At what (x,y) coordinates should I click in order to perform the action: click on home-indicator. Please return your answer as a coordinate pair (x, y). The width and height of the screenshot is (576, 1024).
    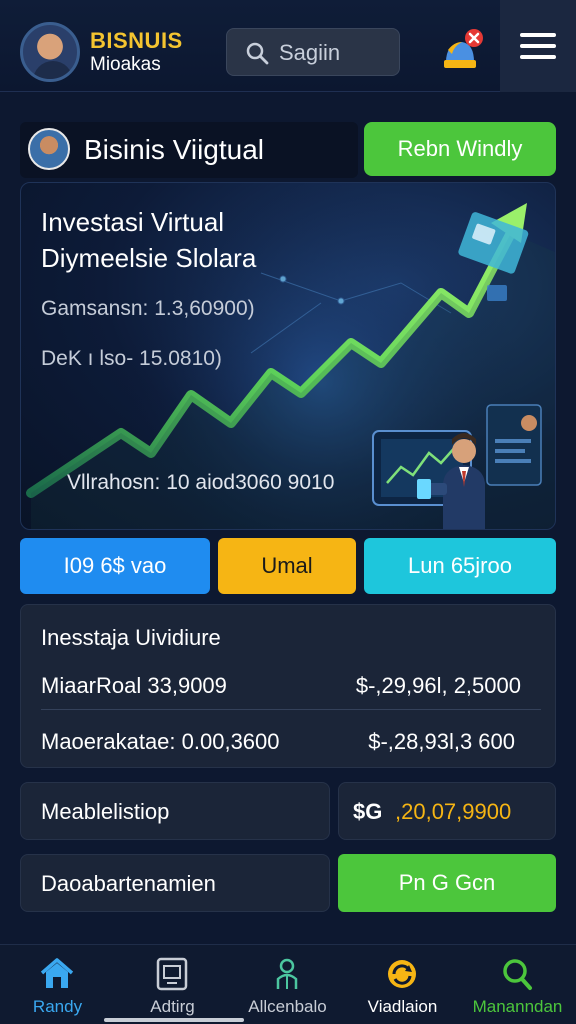
    Looking at the image, I should click on (174, 1020).